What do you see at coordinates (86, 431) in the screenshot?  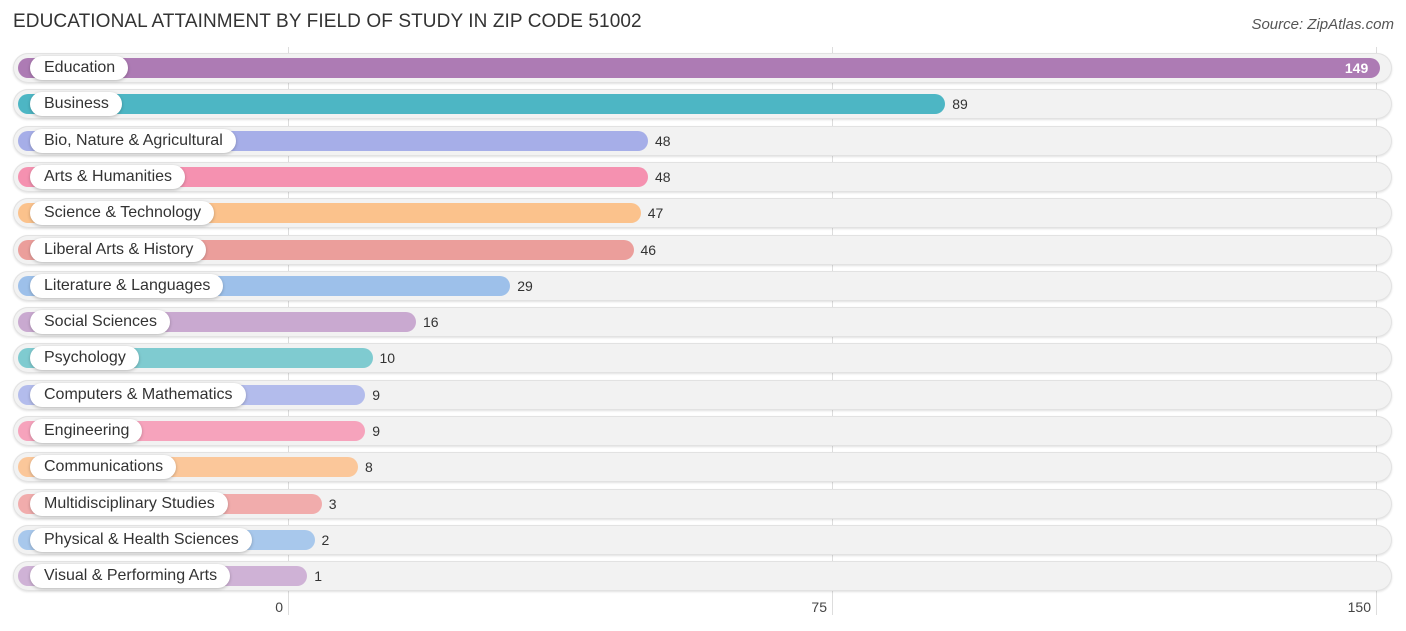 I see `category-label: Engineering` at bounding box center [86, 431].